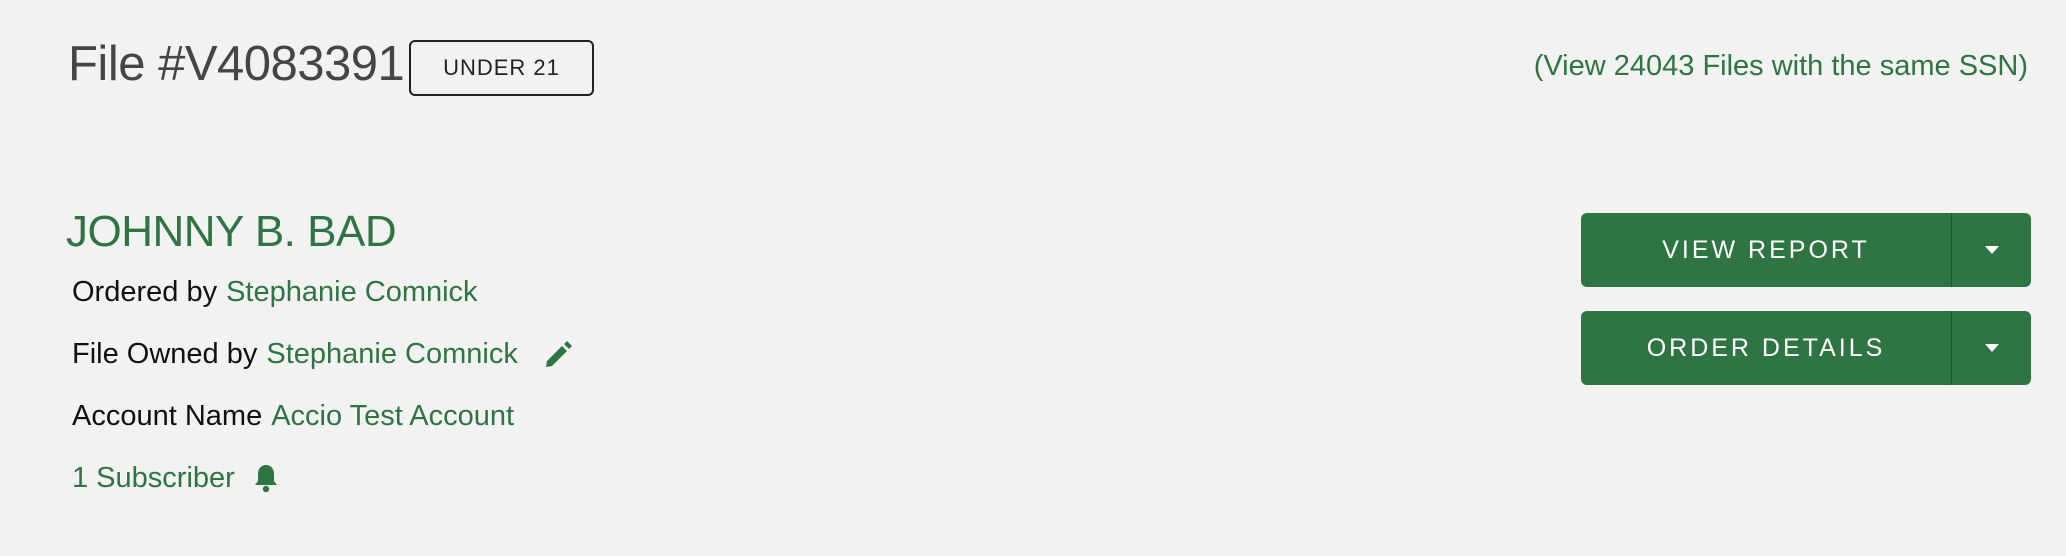 The image size is (2066, 556). I want to click on account-name-row: Account Name Accio Test Account, so click(293, 416).